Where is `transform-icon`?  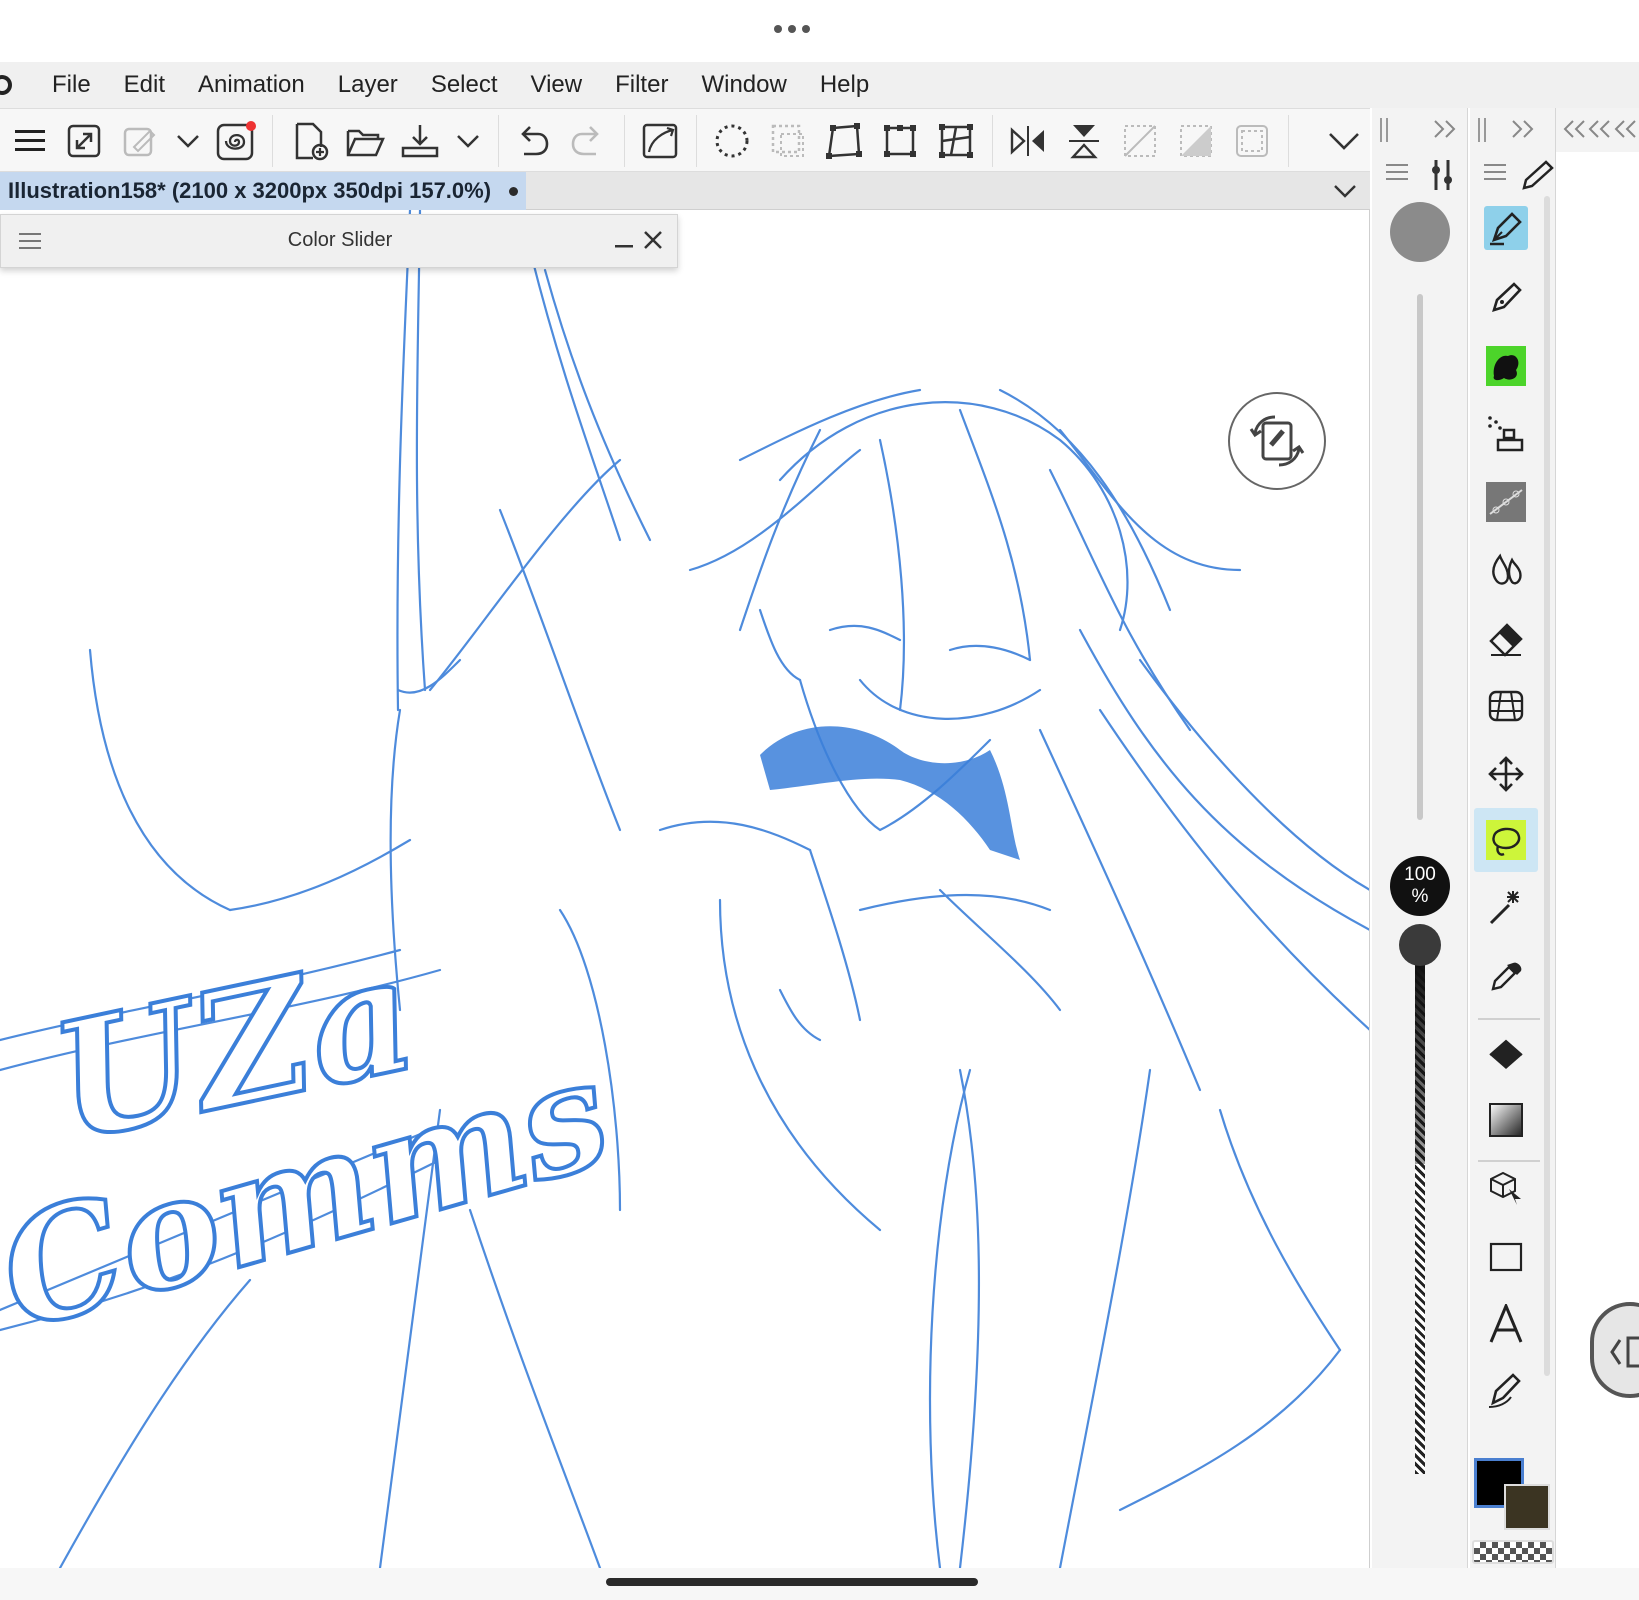
transform-icon is located at coordinates (844, 141).